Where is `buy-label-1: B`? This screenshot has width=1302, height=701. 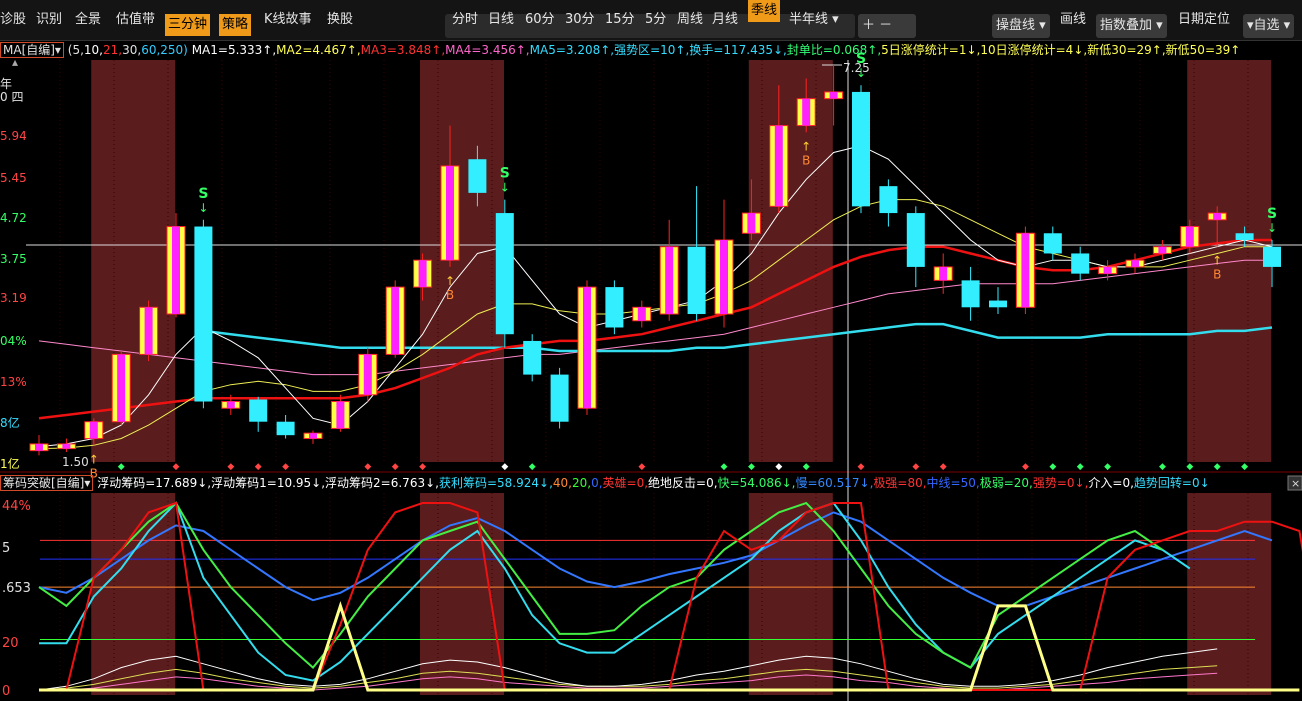 buy-label-1: B is located at coordinates (450, 295).